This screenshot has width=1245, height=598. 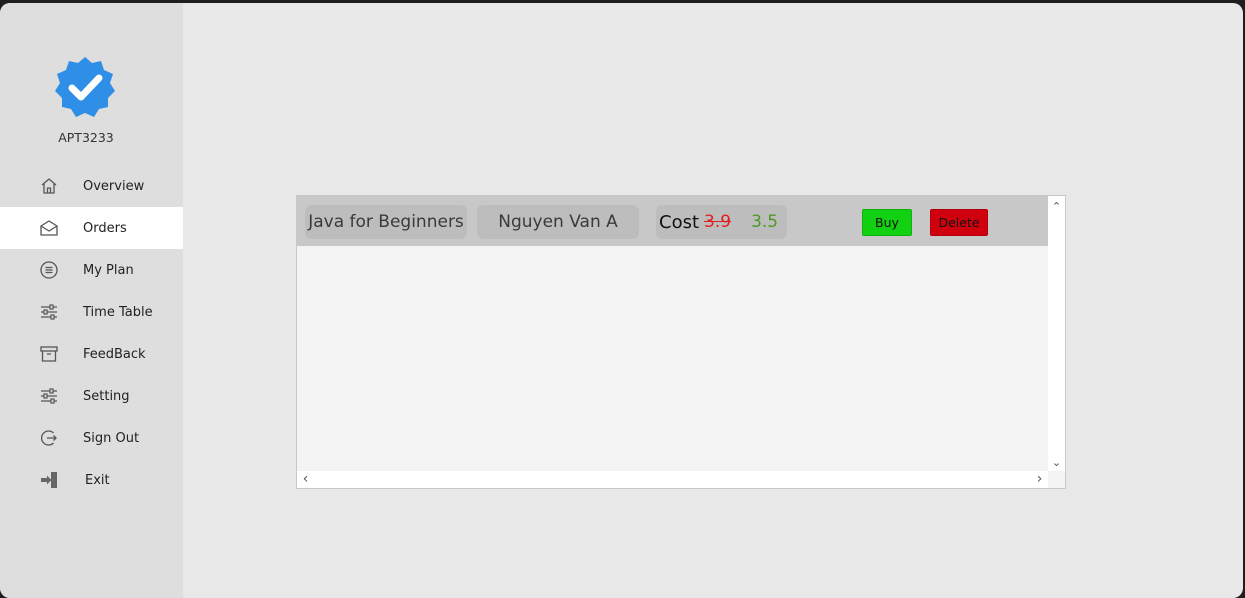 What do you see at coordinates (1056, 479) in the screenshot?
I see `scrollbar-corner` at bounding box center [1056, 479].